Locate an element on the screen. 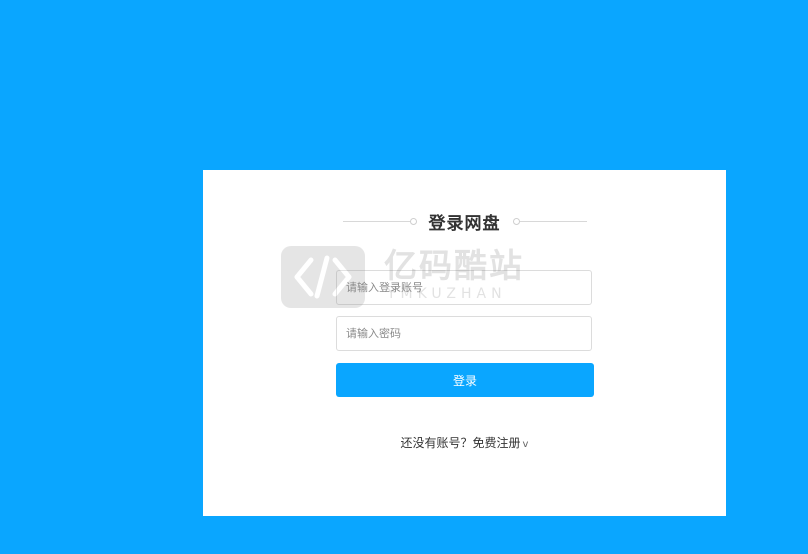 The image size is (808, 554). title-divider-right is located at coordinates (549, 221).